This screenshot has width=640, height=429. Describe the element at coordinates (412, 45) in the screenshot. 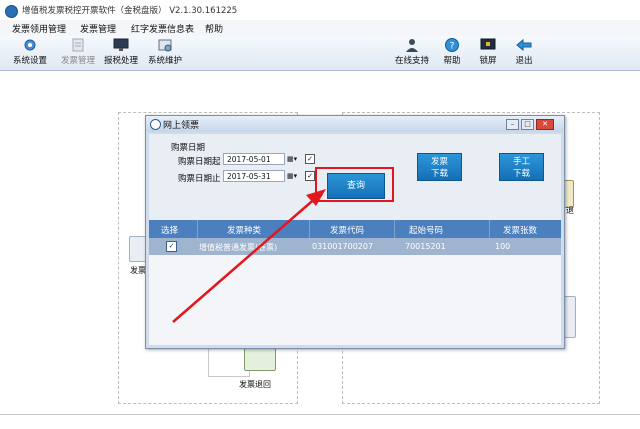

I see `support-person-icon` at that location.